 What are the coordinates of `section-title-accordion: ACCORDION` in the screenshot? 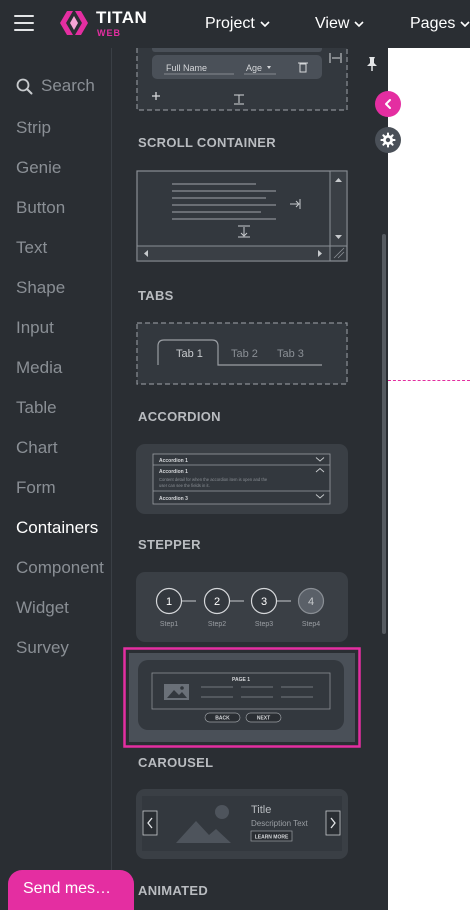 It's located at (179, 416).